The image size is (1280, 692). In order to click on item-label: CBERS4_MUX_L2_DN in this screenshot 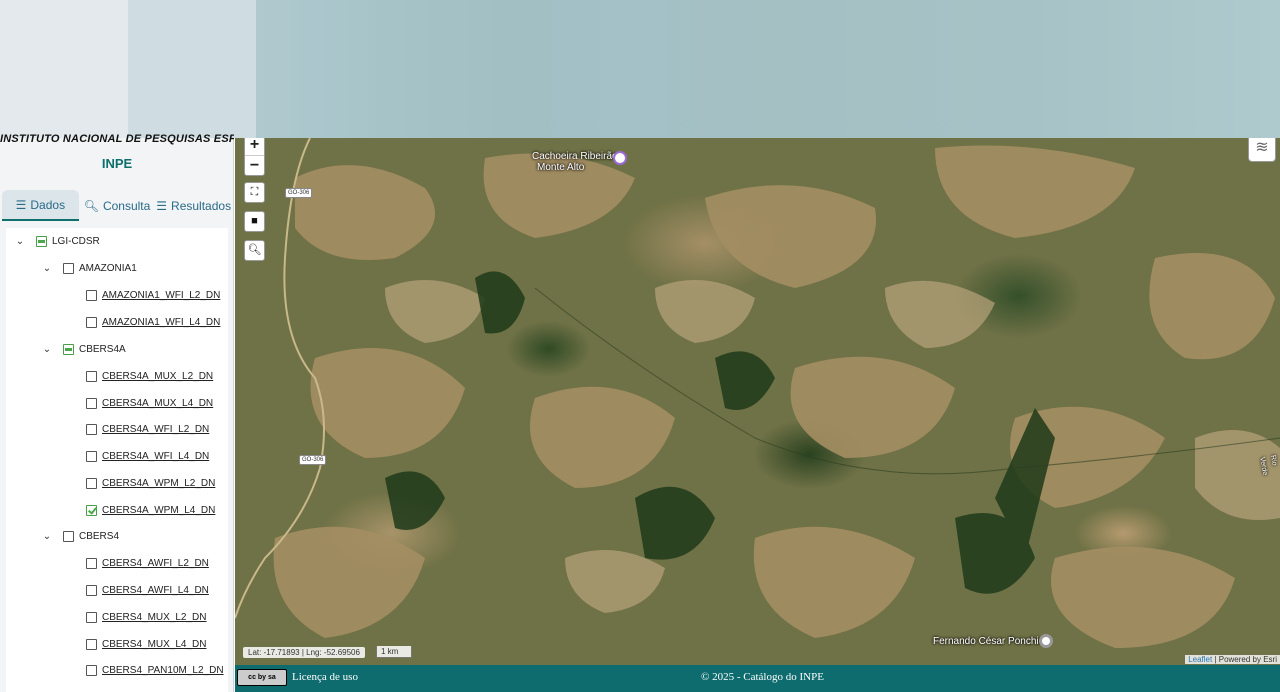, I will do `click(154, 617)`.